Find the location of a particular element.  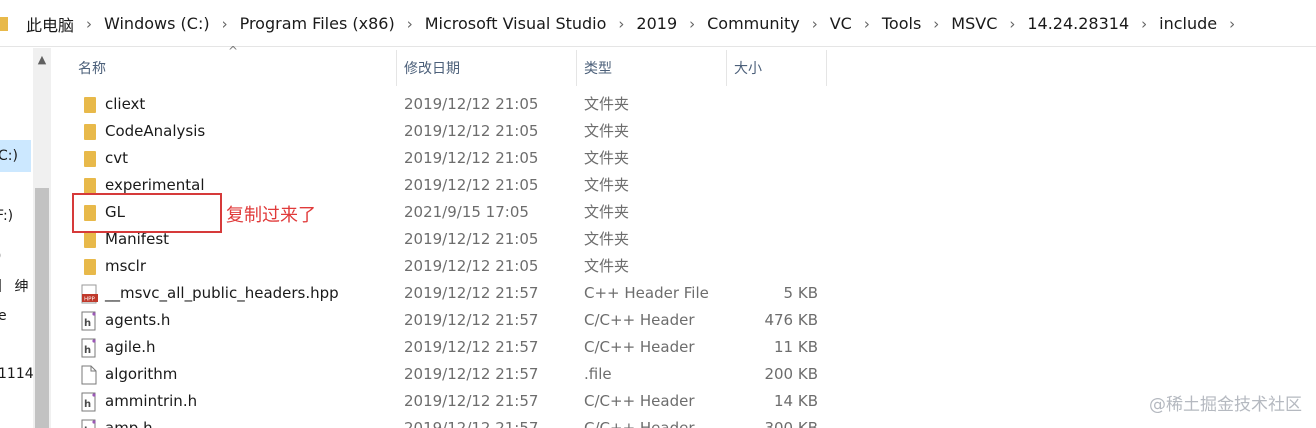

nav-item: e is located at coordinates (3, 316).